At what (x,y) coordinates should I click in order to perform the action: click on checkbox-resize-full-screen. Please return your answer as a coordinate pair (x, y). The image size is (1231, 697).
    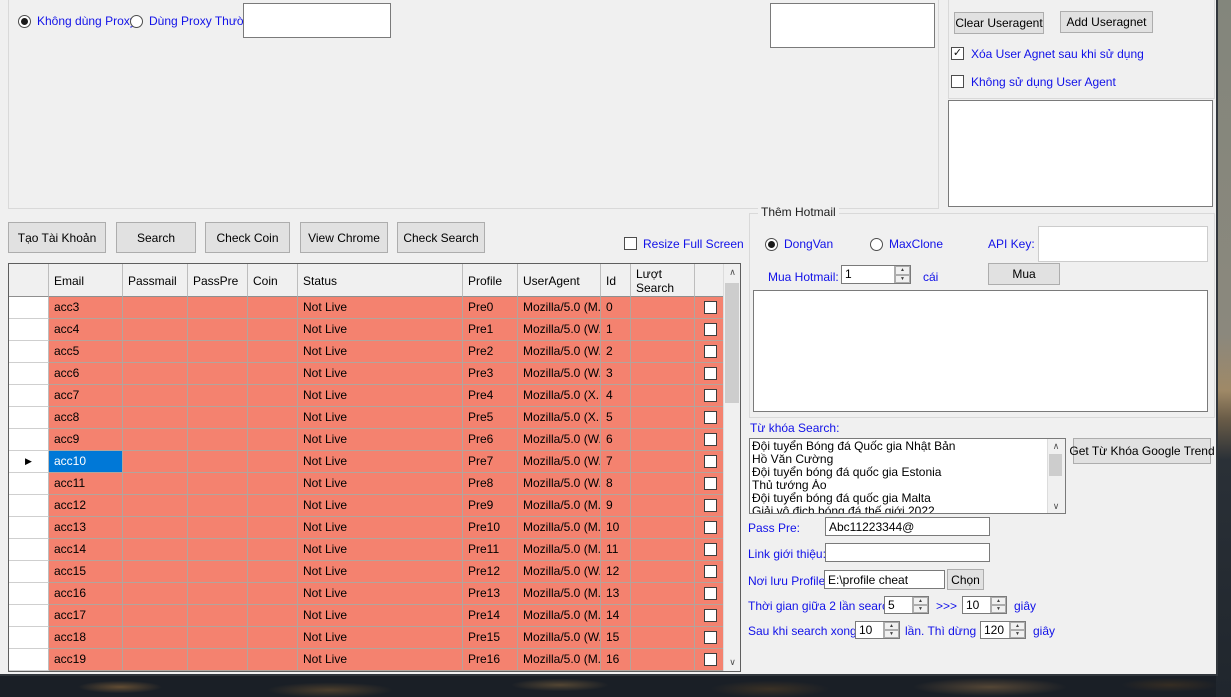
    Looking at the image, I should click on (630, 243).